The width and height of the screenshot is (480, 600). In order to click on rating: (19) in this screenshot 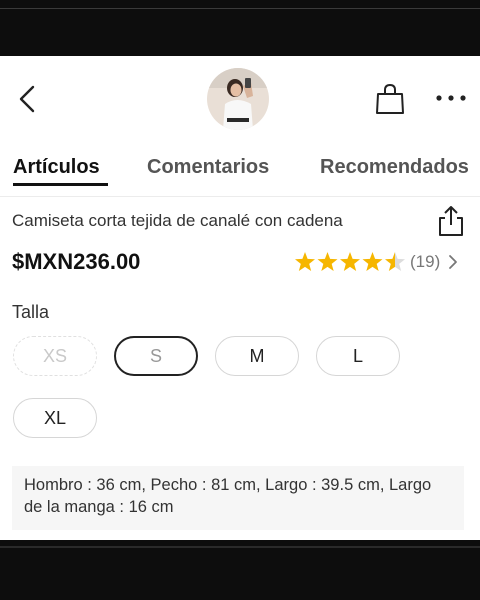, I will do `click(376, 262)`.